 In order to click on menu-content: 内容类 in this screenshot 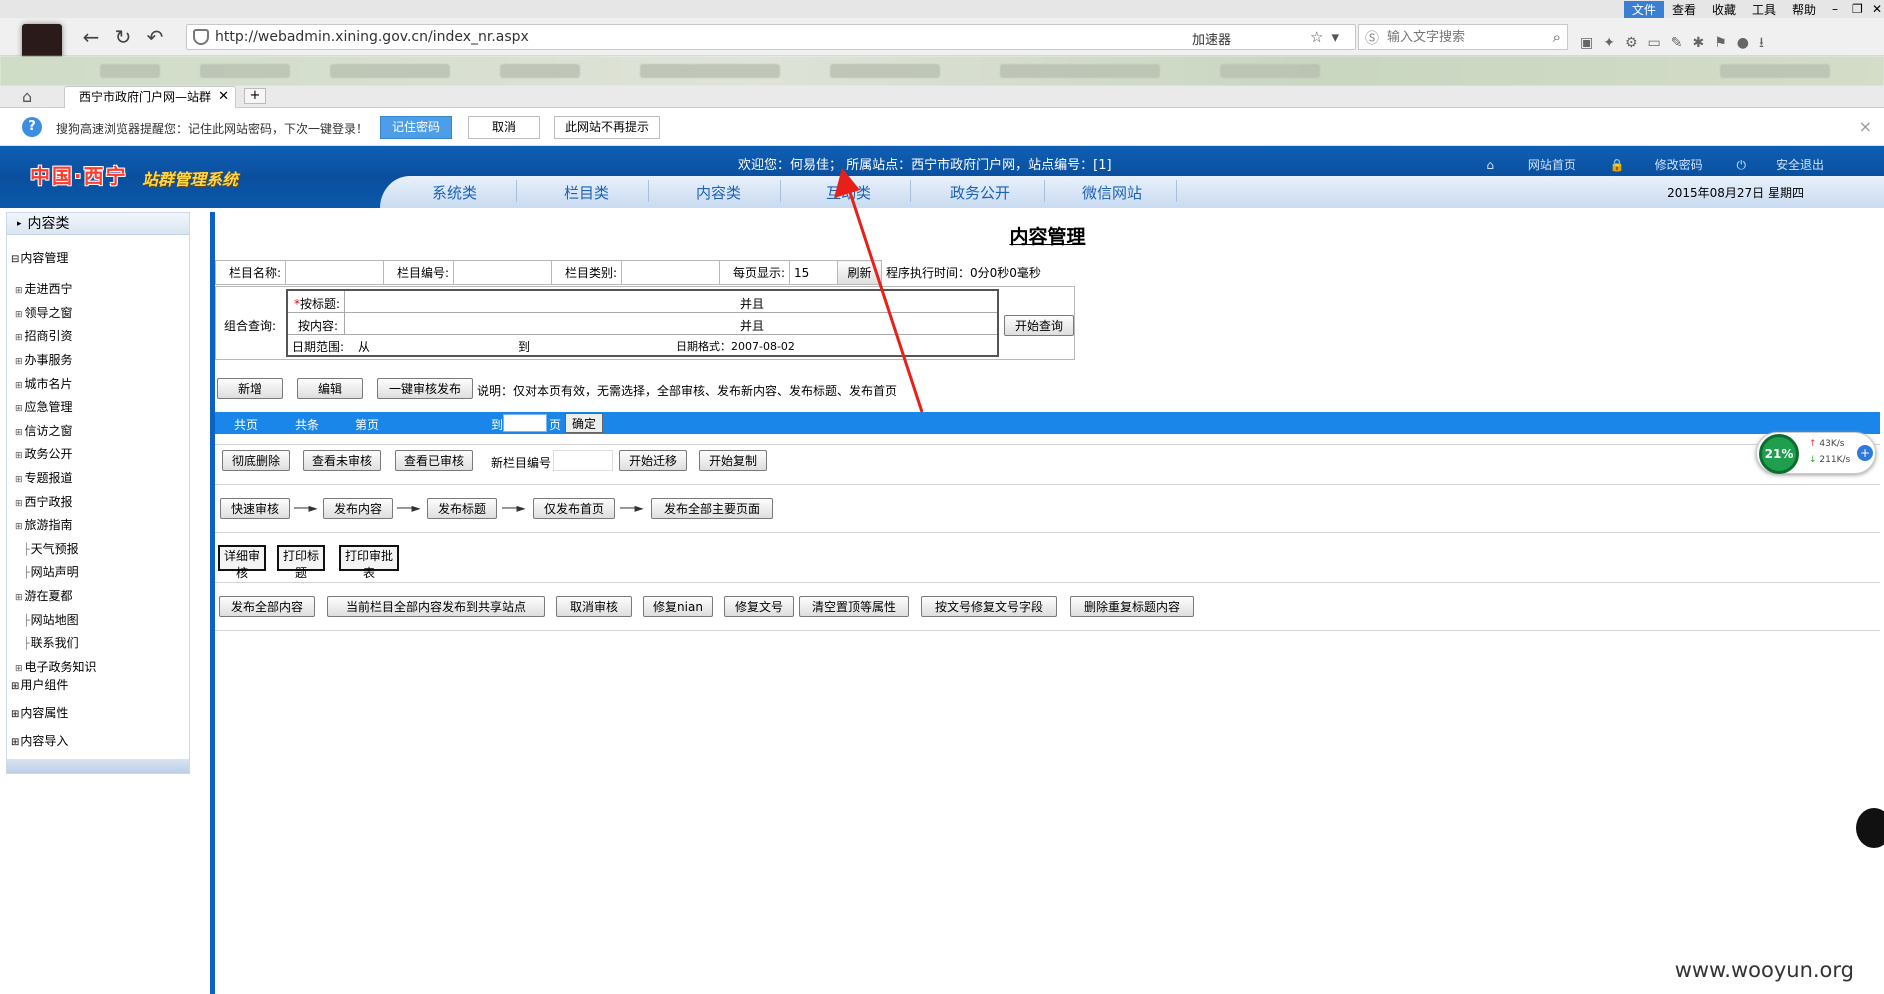, I will do `click(718, 192)`.